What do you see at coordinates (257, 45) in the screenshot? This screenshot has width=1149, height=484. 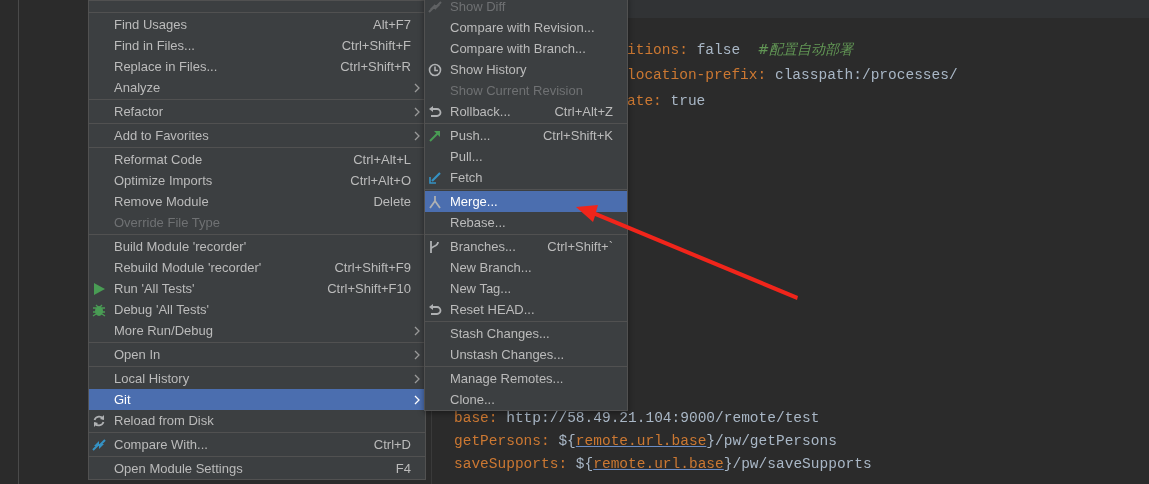 I see `menu-item: Find in Files... Ctrl+Shift+F` at bounding box center [257, 45].